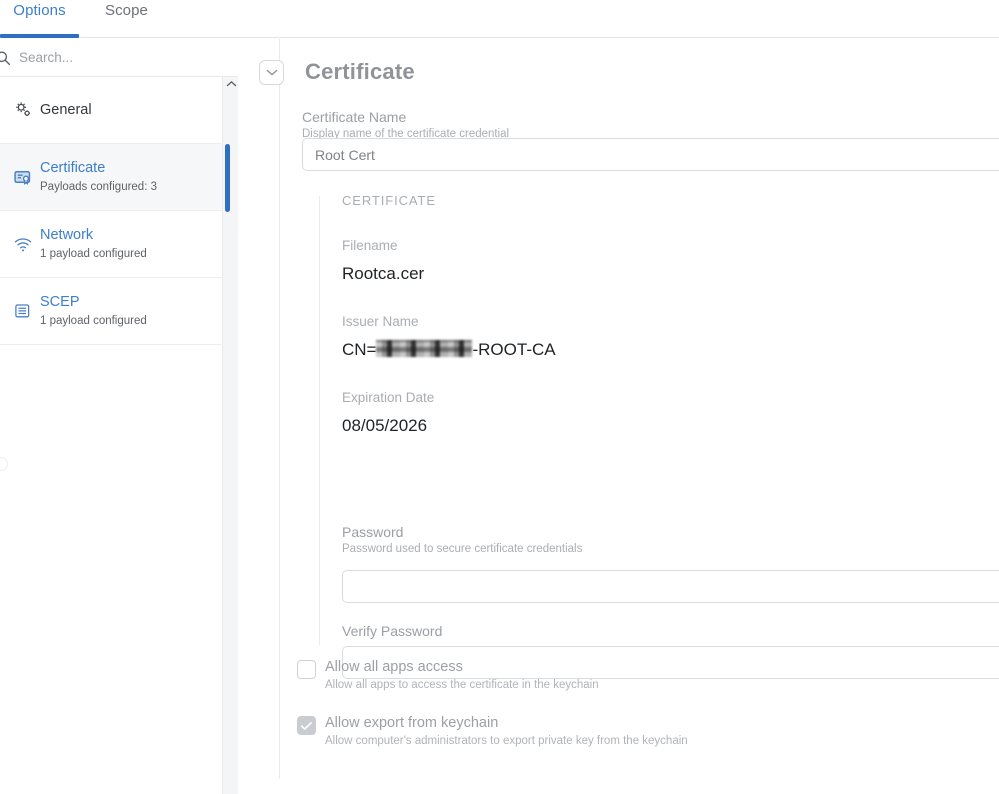  What do you see at coordinates (385, 425) in the screenshot?
I see `expiration-date-value: 08/05/2026` at bounding box center [385, 425].